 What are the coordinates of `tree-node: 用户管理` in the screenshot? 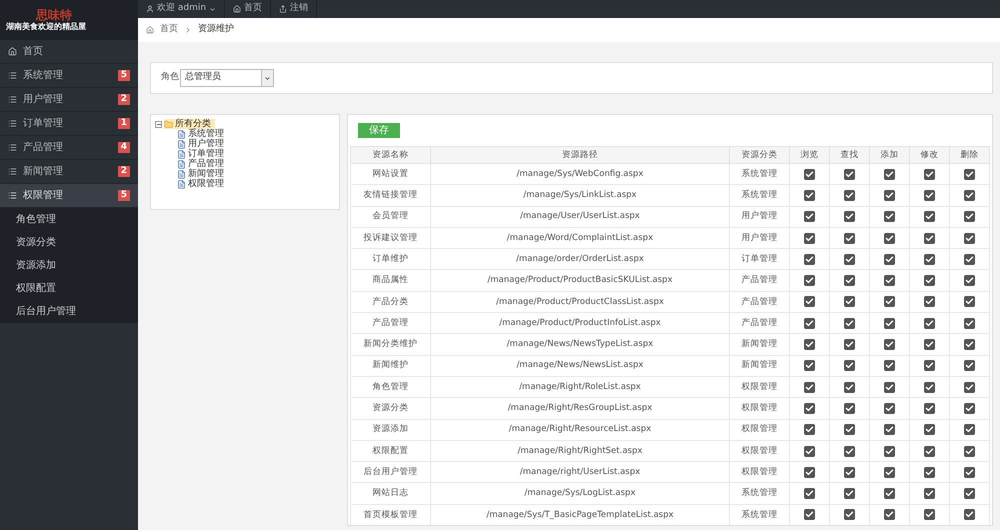 It's located at (245, 144).